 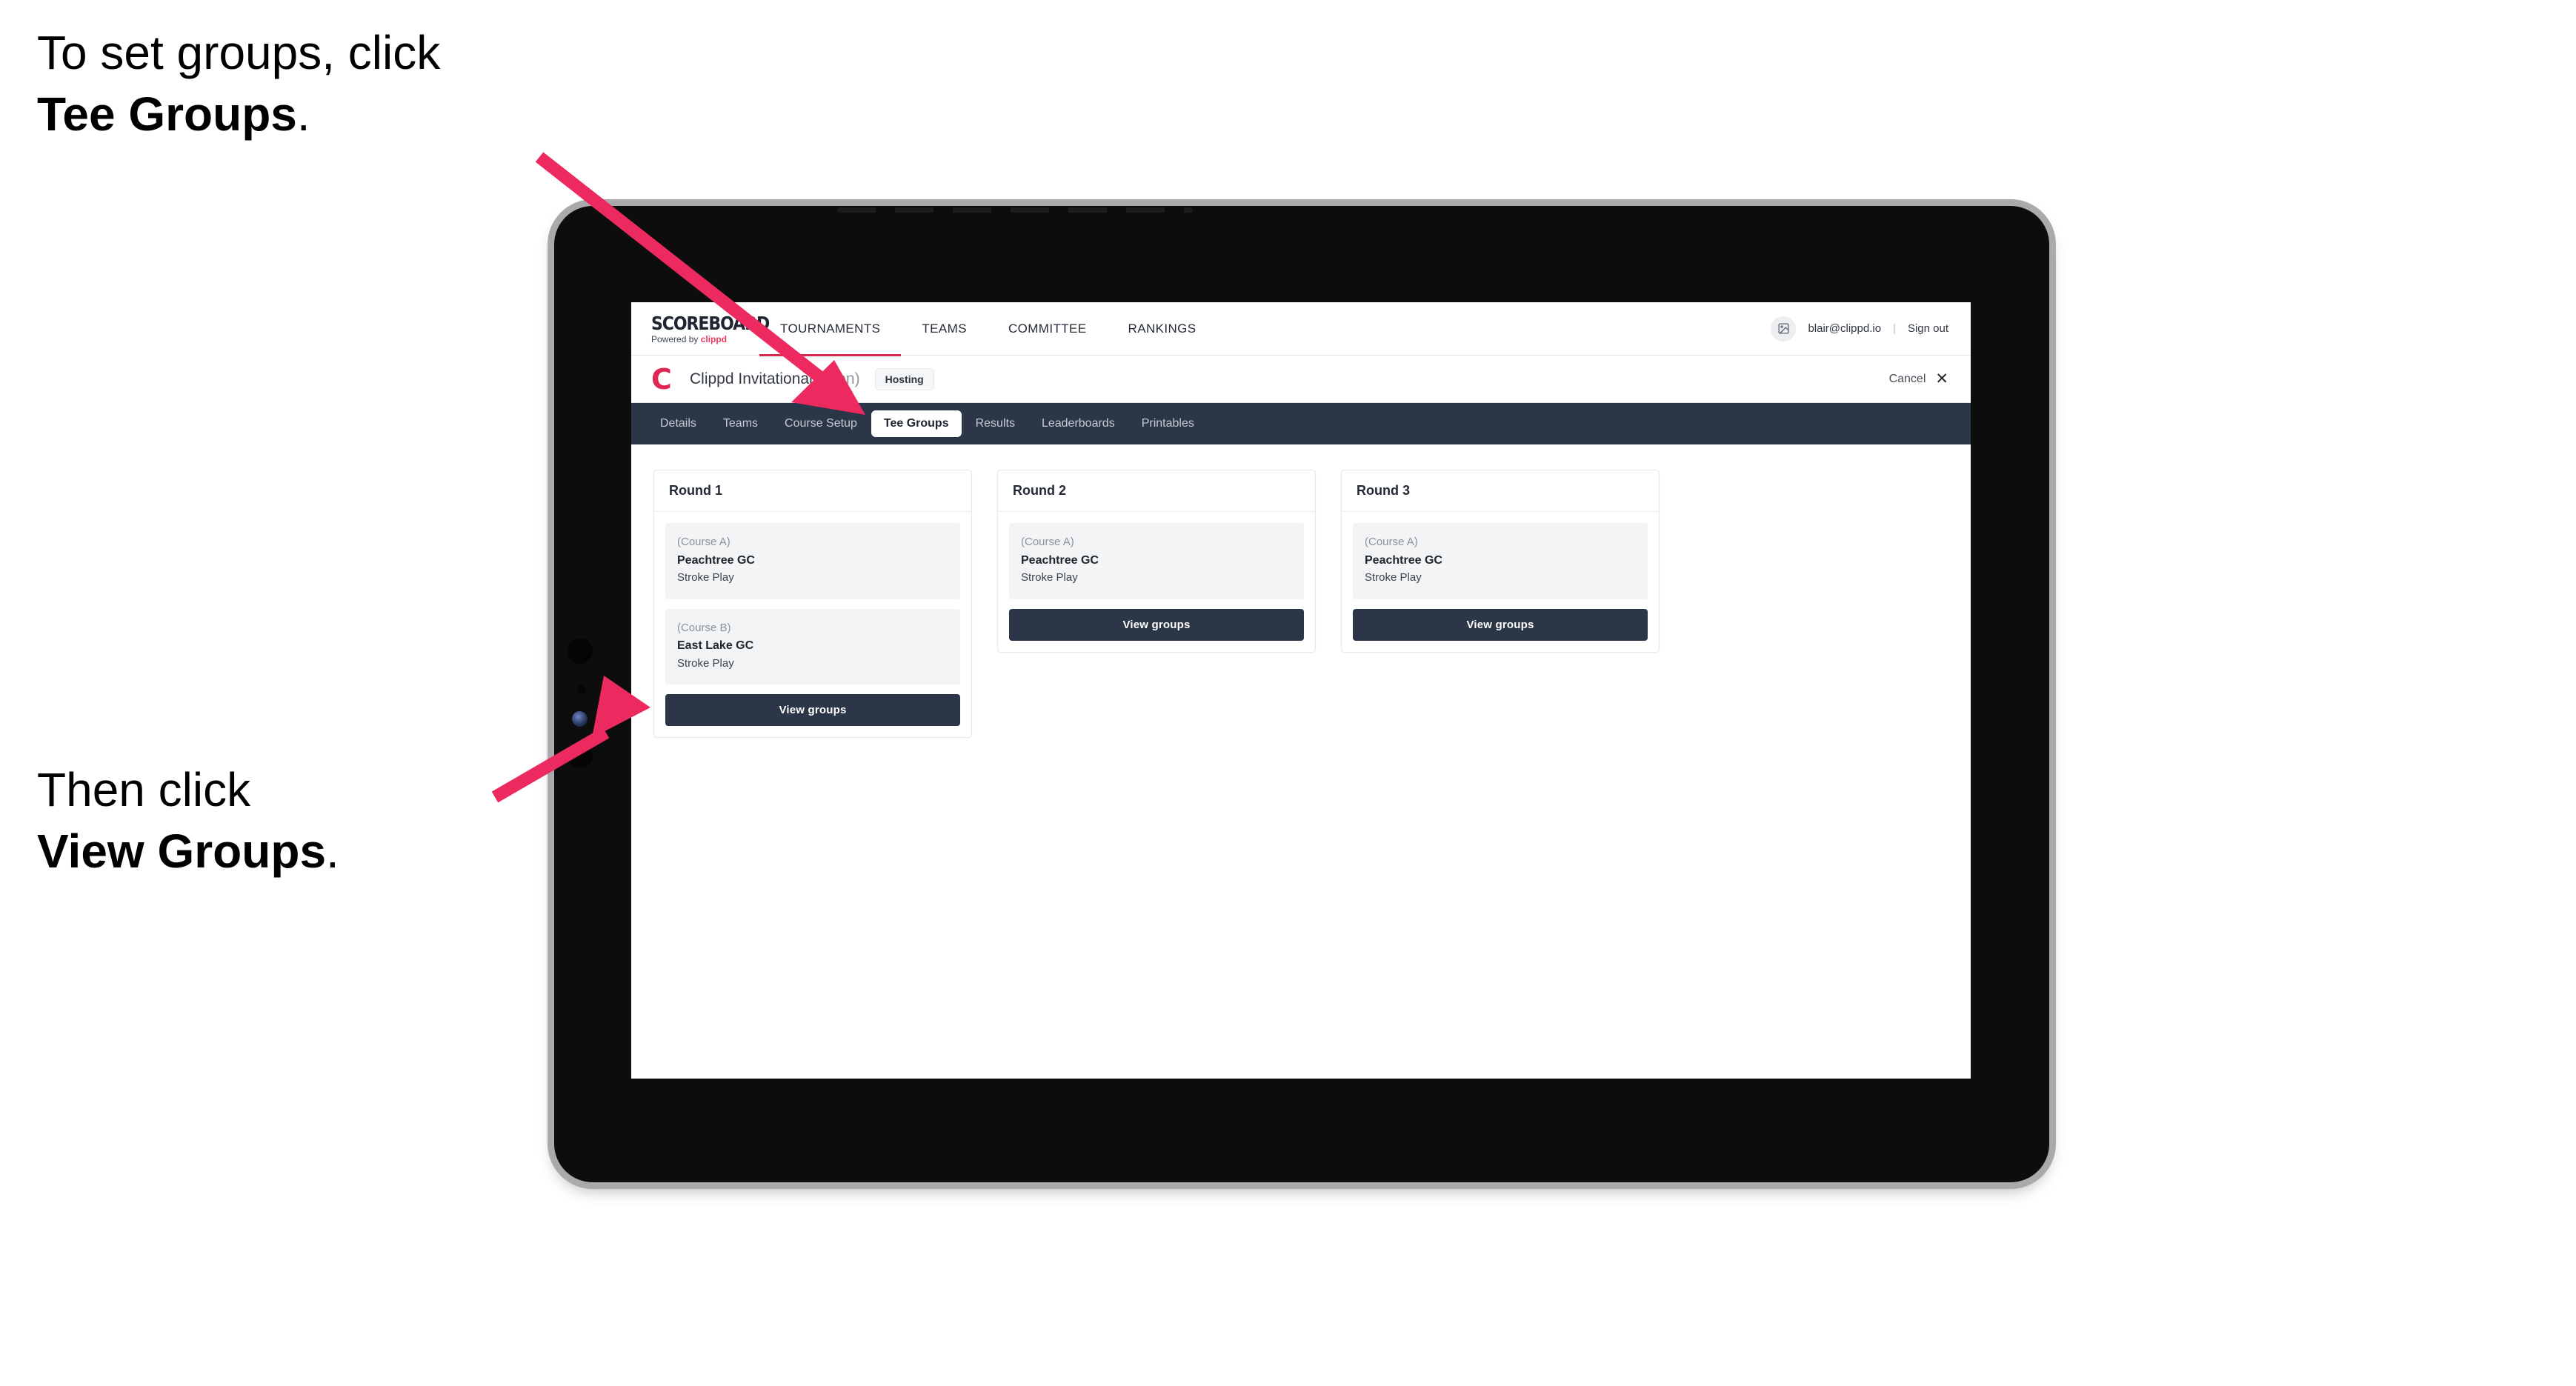 What do you see at coordinates (1168, 423) in the screenshot?
I see `tab-printables: Printables` at bounding box center [1168, 423].